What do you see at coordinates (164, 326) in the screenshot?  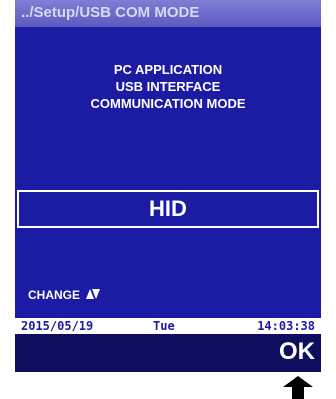 I see `status-day: Tue` at bounding box center [164, 326].